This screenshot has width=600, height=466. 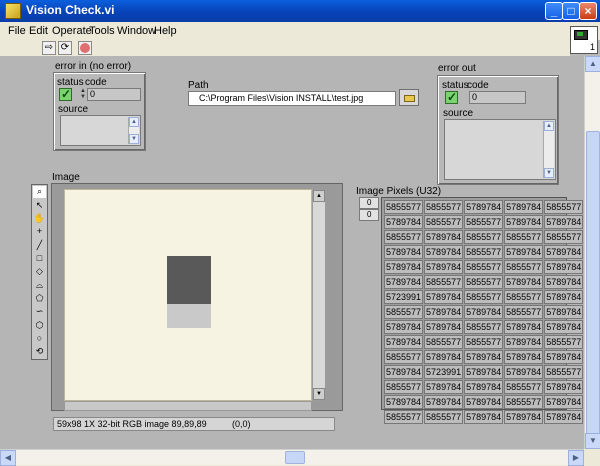 What do you see at coordinates (584, 40) in the screenshot?
I see `vi-icon: 1` at bounding box center [584, 40].